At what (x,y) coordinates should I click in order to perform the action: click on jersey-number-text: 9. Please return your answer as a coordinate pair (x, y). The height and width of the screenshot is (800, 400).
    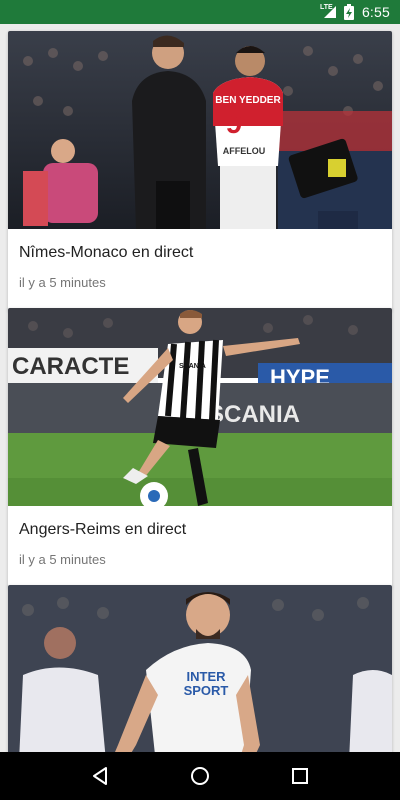
    Looking at the image, I should click on (234, 123).